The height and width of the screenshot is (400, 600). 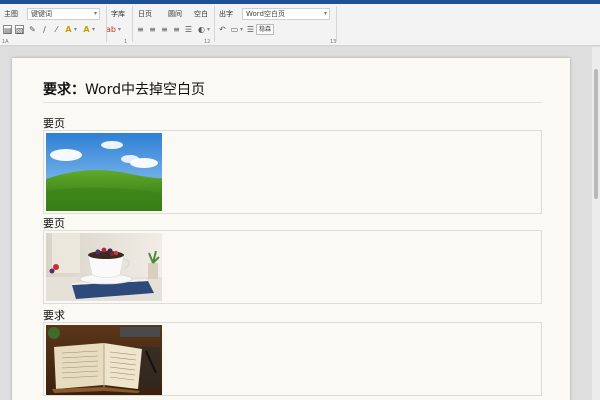 What do you see at coordinates (596, 134) in the screenshot?
I see `scrollbar-thumb` at bounding box center [596, 134].